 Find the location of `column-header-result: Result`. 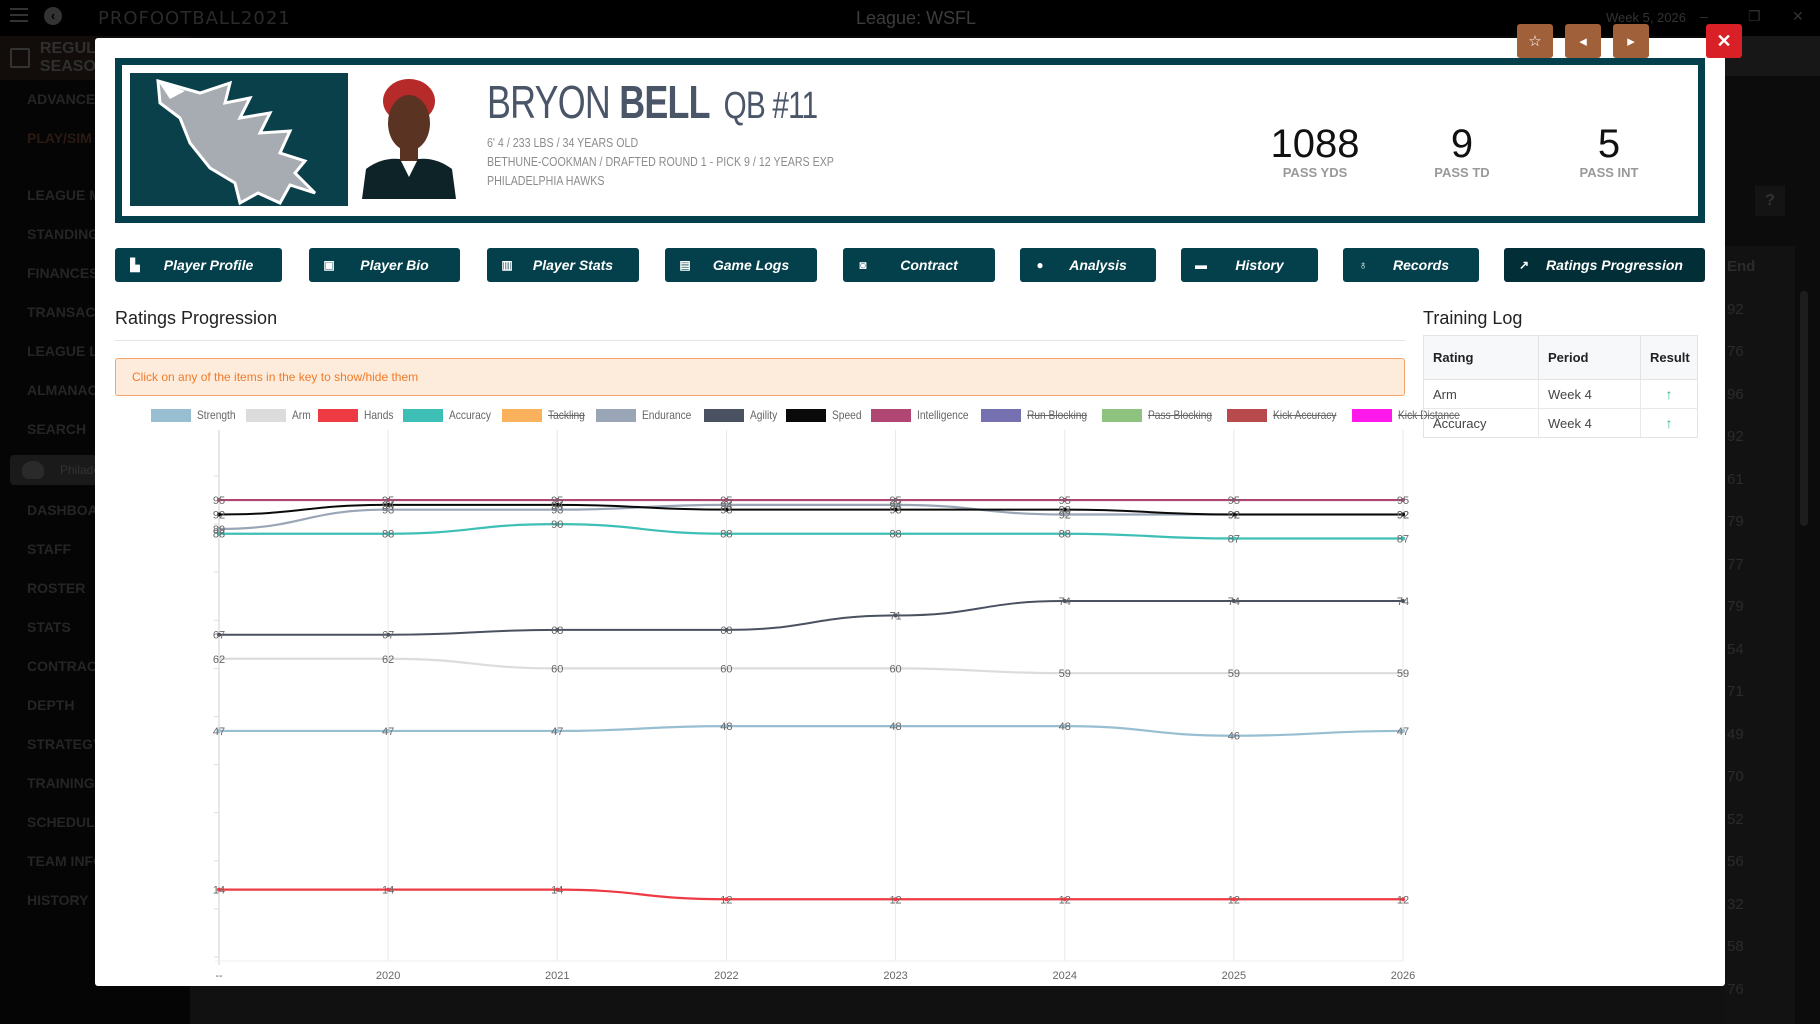

column-header-result: Result is located at coordinates (1669, 357).